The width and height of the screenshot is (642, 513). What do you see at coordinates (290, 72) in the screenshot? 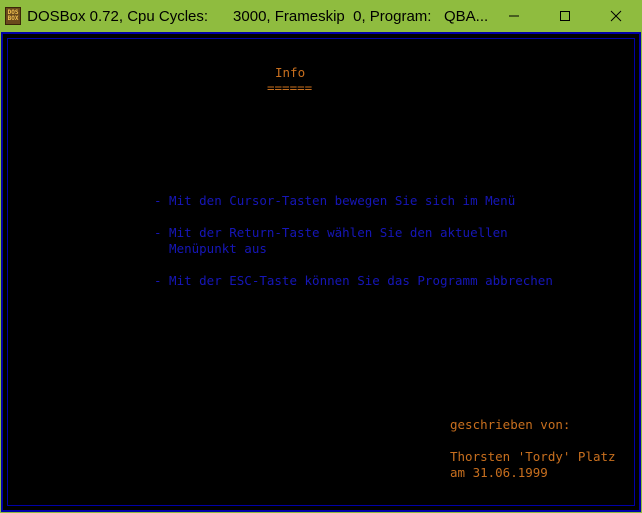
I see `info-heading: Info` at bounding box center [290, 72].